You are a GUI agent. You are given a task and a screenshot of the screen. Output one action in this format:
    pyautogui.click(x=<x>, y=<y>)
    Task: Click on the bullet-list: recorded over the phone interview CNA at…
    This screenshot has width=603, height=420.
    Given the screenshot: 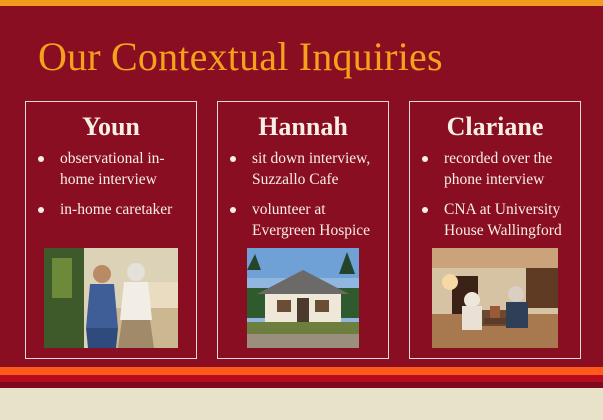 What is the action you would take?
    pyautogui.click(x=495, y=199)
    